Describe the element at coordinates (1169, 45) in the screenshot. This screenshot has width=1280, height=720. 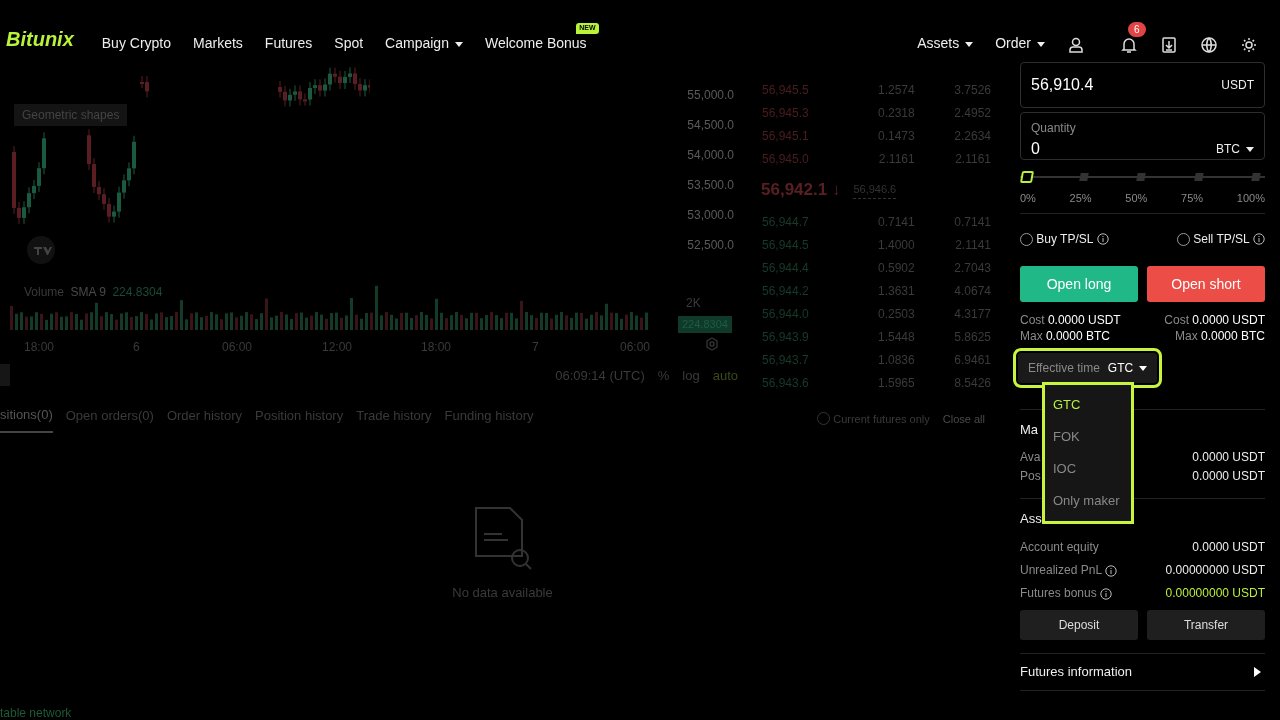
I see `download-icon` at that location.